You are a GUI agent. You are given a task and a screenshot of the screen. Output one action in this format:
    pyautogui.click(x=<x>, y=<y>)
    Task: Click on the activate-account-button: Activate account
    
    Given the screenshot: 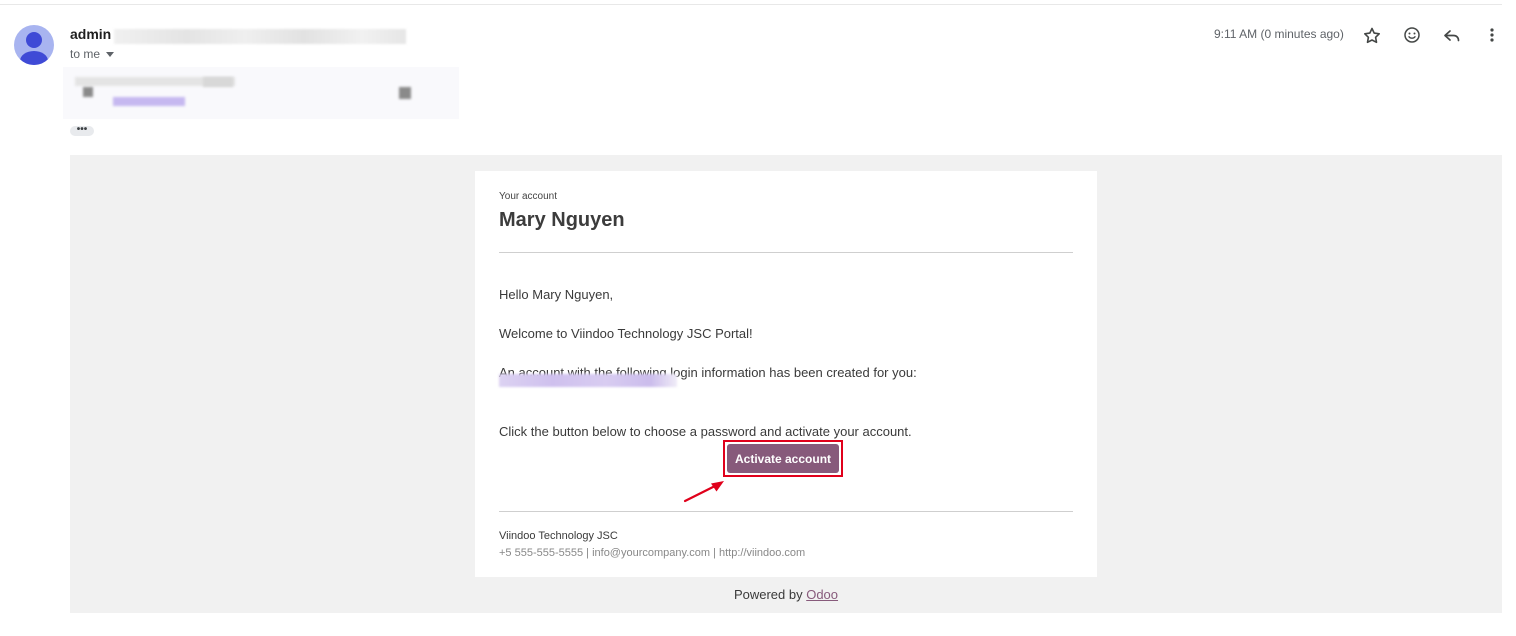 What is the action you would take?
    pyautogui.click(x=783, y=458)
    